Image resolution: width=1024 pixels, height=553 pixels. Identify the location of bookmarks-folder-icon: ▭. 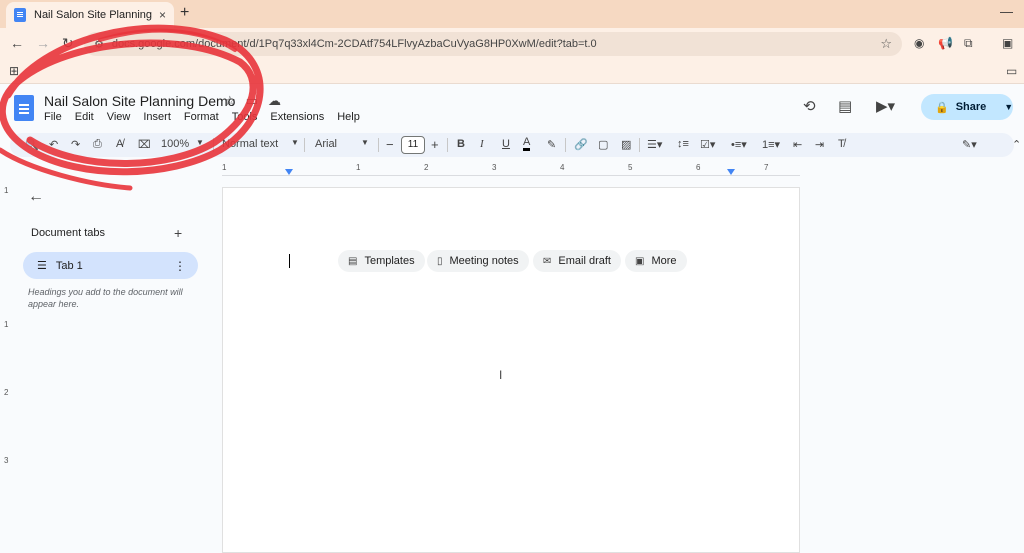
(1011, 71).